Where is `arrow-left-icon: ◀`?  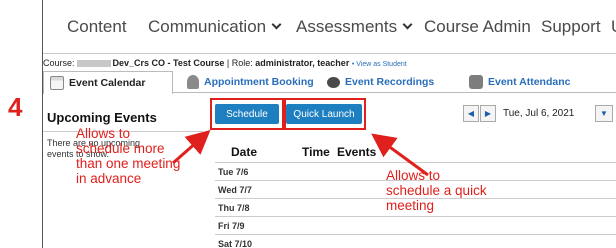 arrow-left-icon: ◀ is located at coordinates (471, 113).